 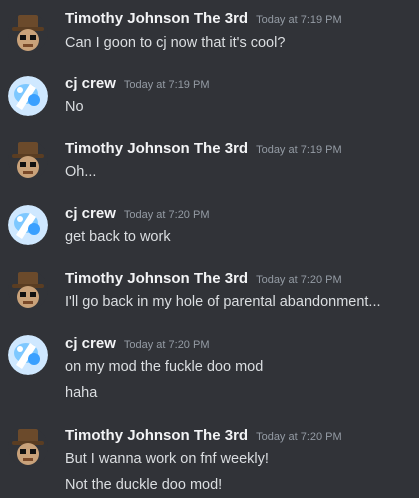 I want to click on message-text: haha, so click(x=81, y=393).